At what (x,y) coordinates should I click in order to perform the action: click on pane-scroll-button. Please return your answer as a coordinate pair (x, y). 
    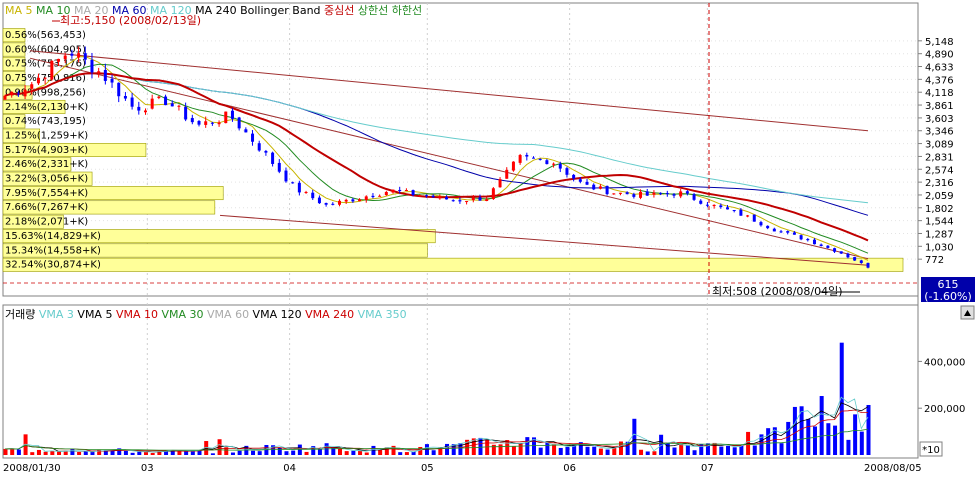
    Looking at the image, I should click on (967, 312).